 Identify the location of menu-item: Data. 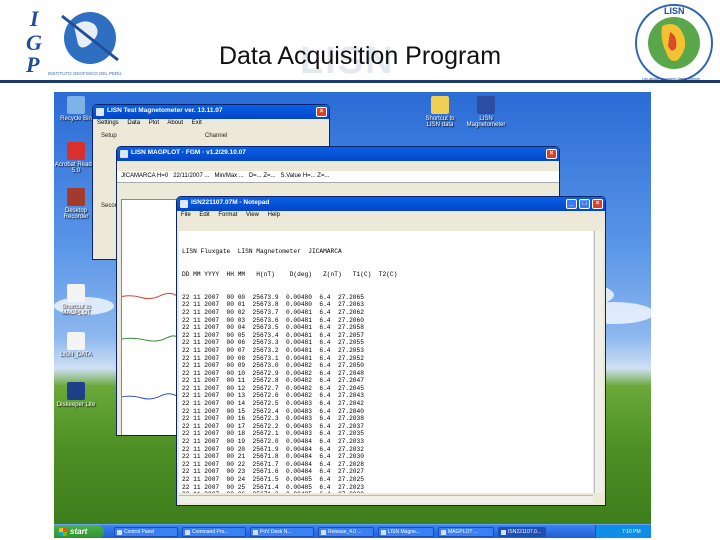
(133, 123).